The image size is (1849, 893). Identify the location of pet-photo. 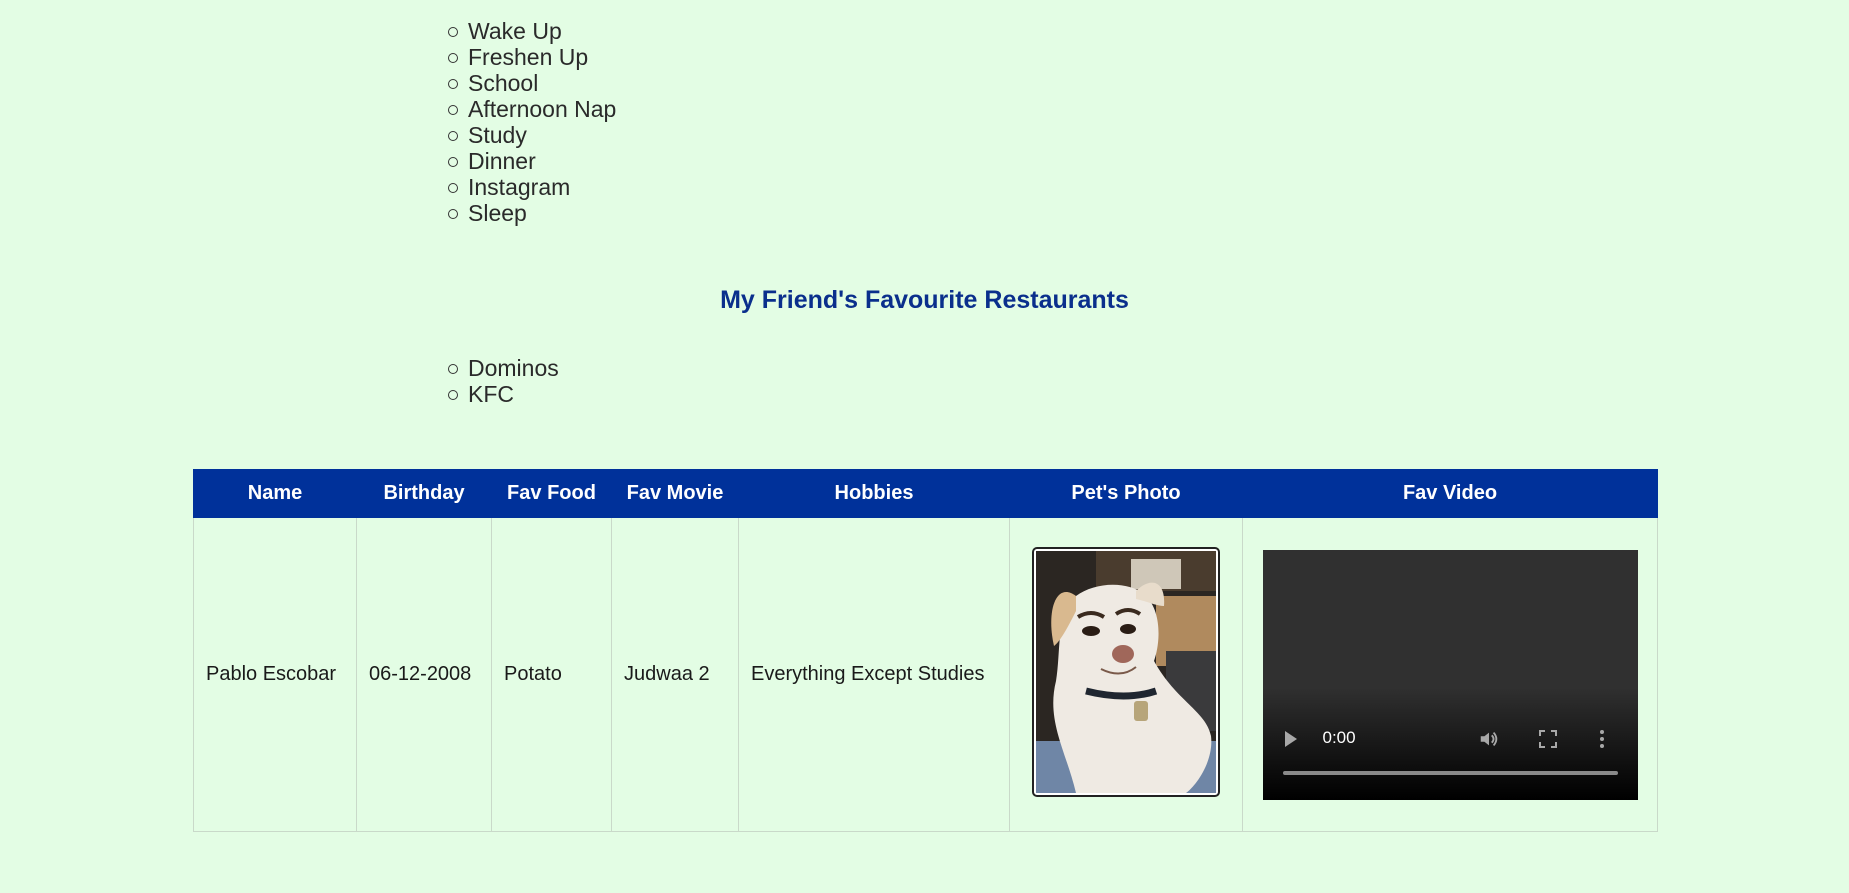
(1126, 671).